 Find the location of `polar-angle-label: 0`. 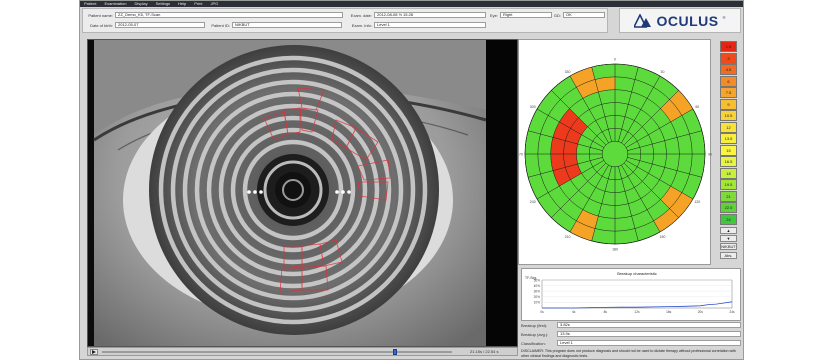

polar-angle-label: 0 is located at coordinates (615, 60).